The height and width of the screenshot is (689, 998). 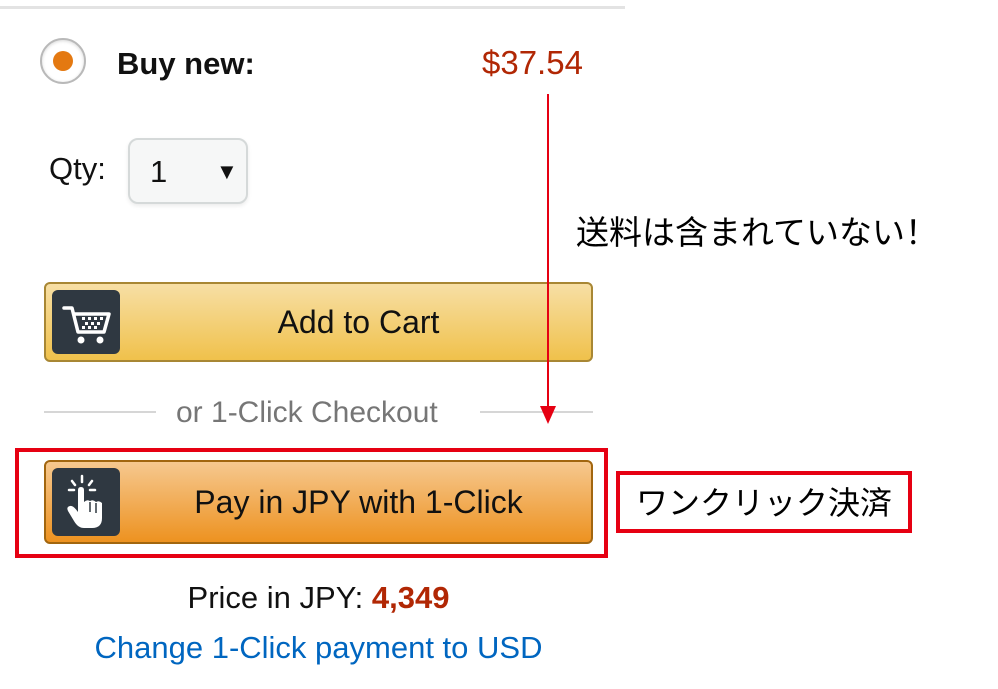 I want to click on shipping-note-annotation: 送料は含まれていない！, so click(x=757, y=232).